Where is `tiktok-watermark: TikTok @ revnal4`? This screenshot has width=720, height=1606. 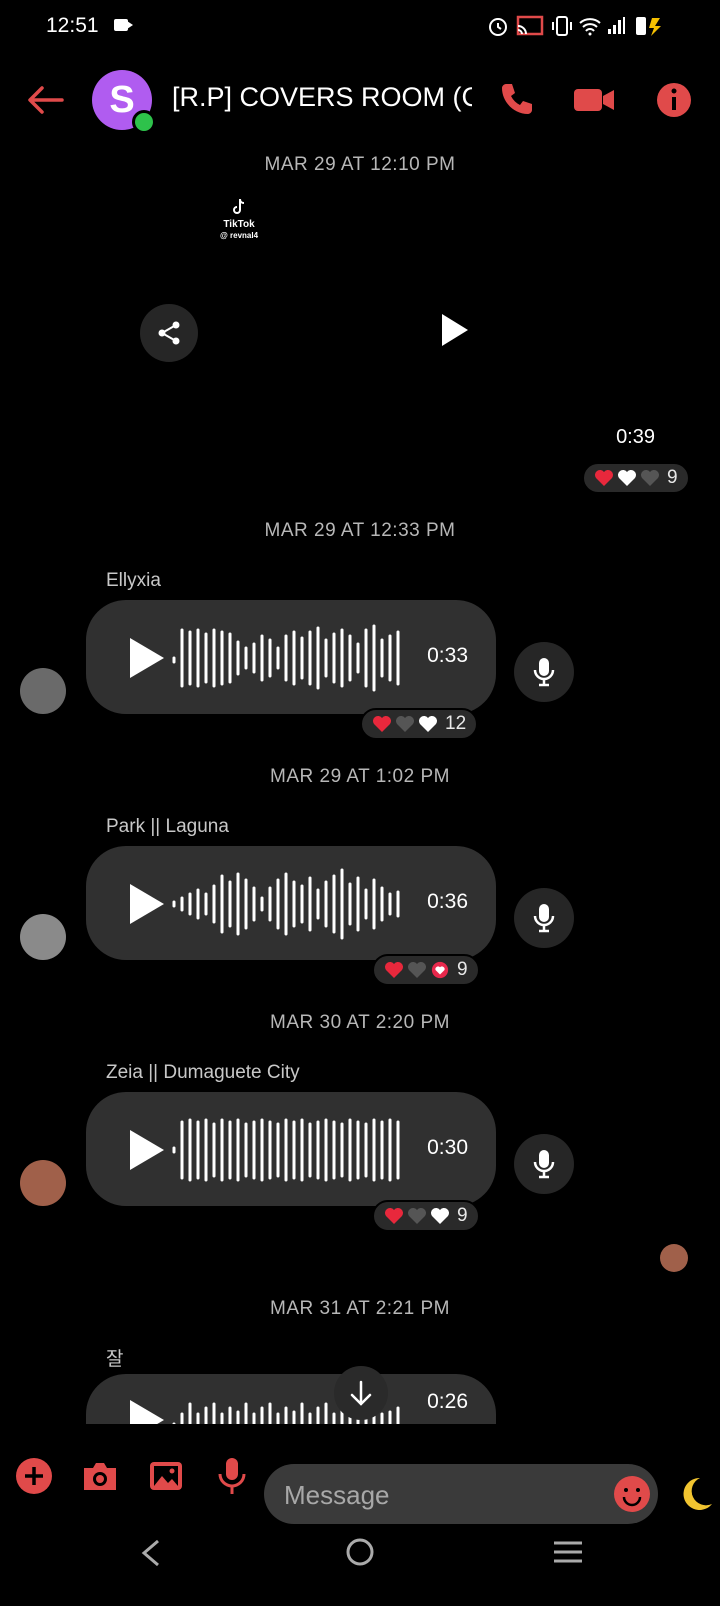
tiktok-watermark: TikTok @ revnal4 is located at coordinates (239, 219).